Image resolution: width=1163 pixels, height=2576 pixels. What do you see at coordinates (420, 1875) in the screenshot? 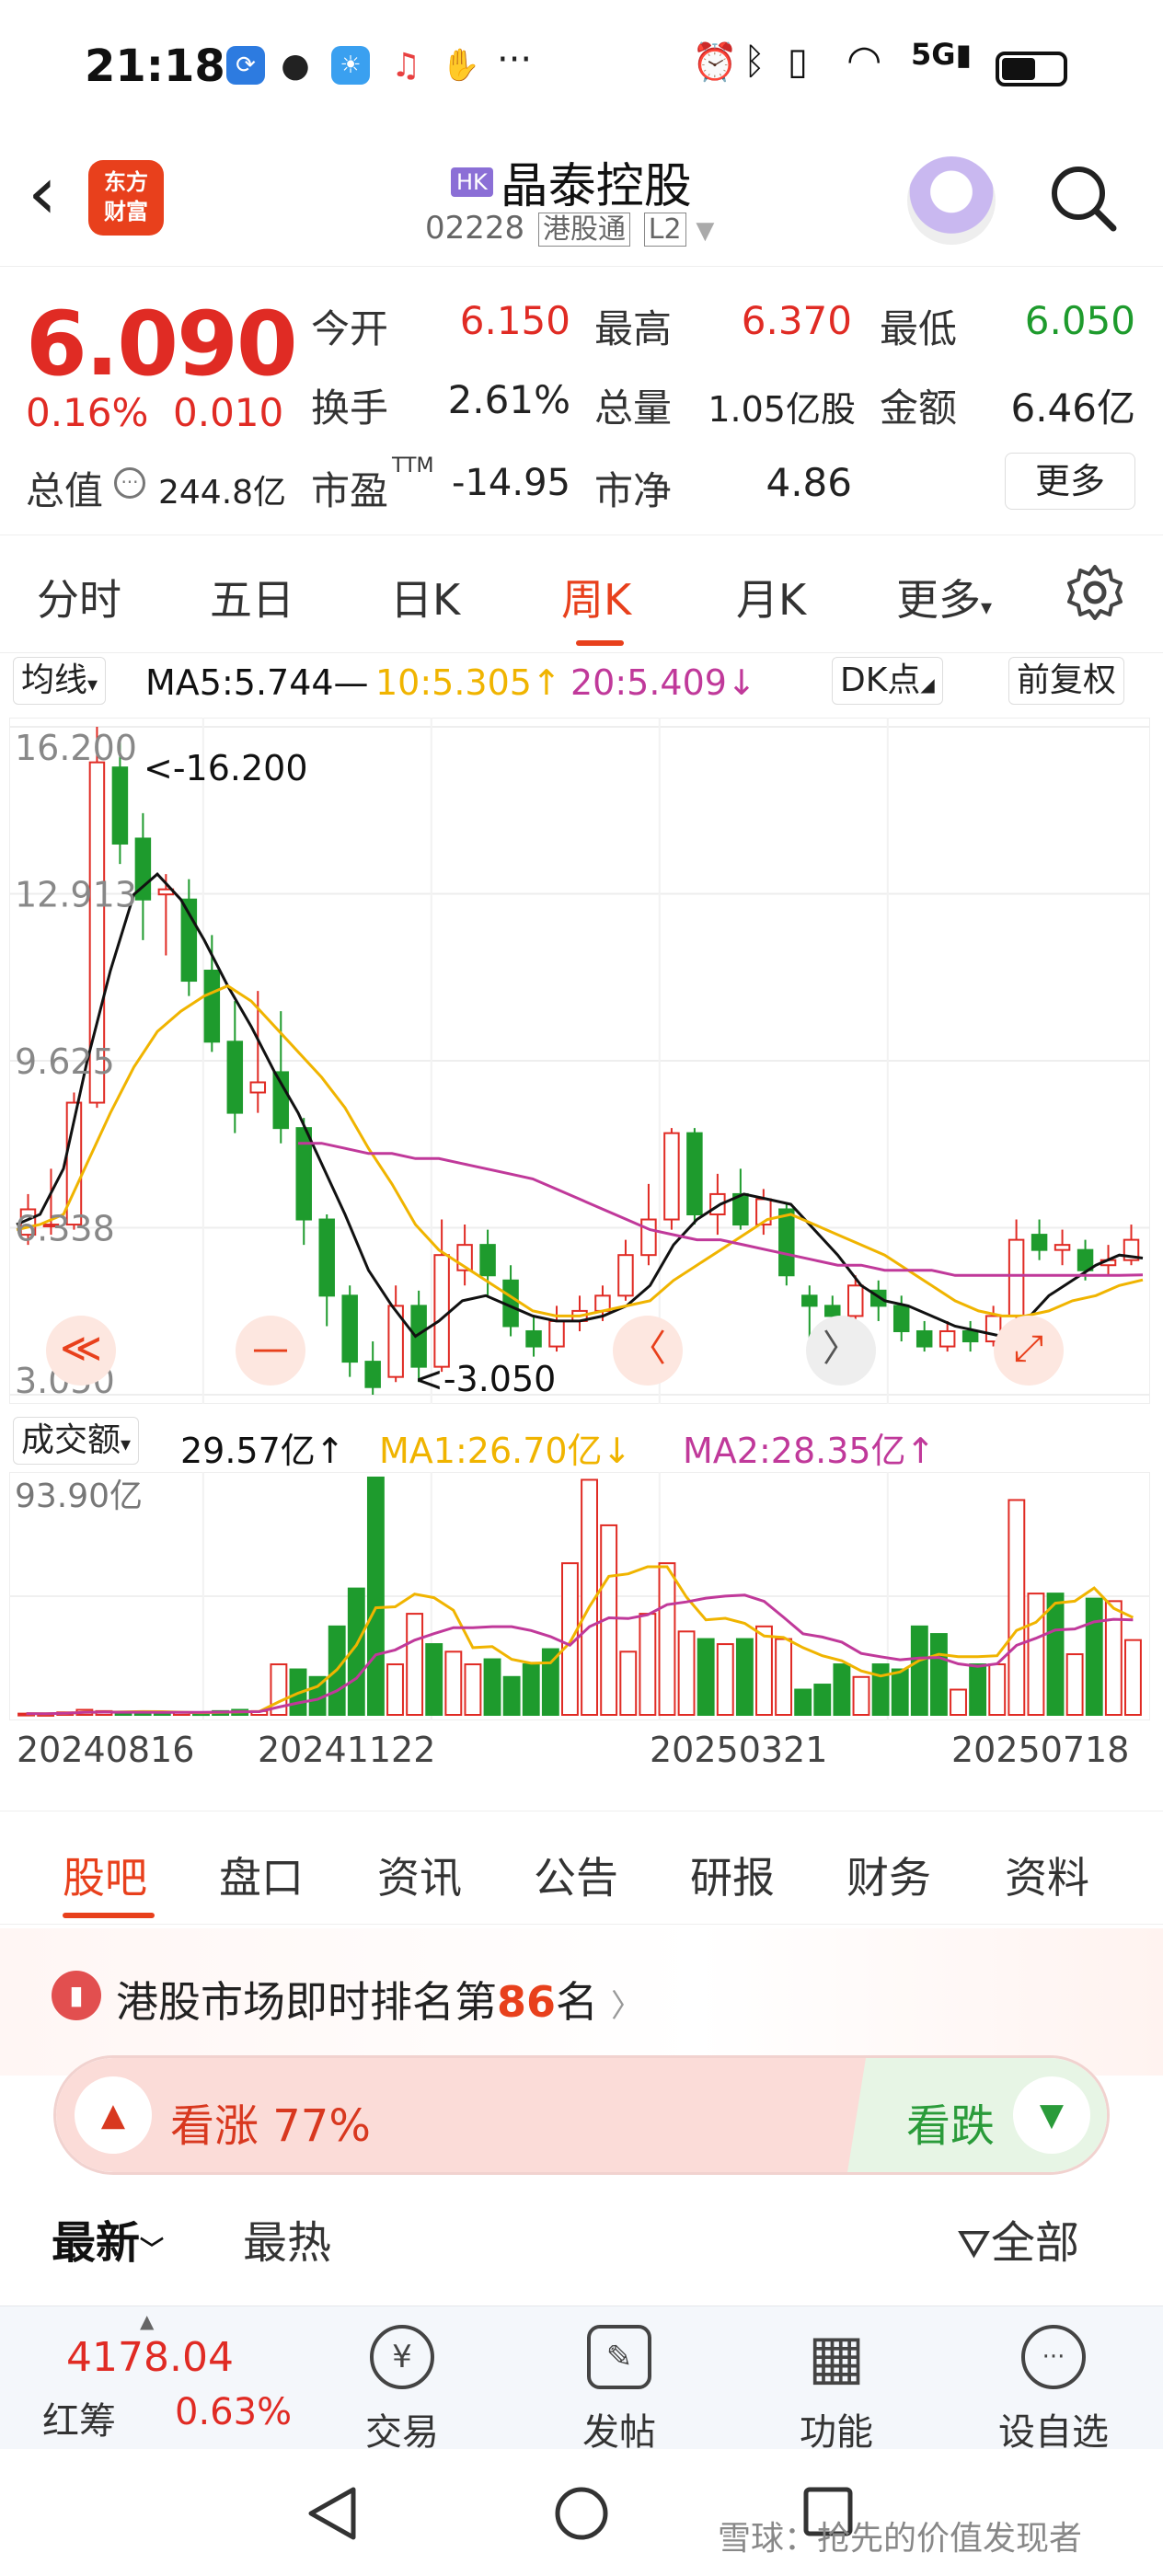
I see `tab-news: 资讯` at bounding box center [420, 1875].